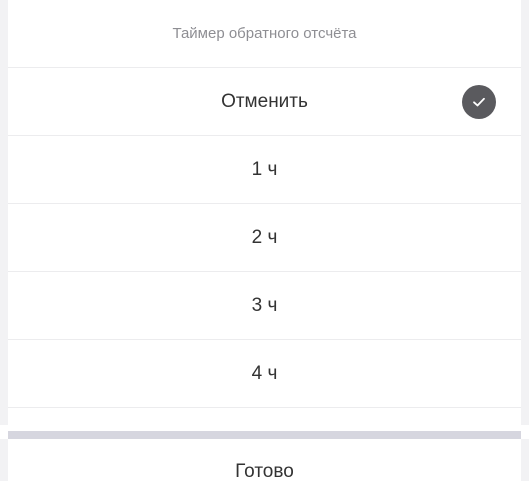  I want to click on checkmark-circle-icon, so click(479, 101).